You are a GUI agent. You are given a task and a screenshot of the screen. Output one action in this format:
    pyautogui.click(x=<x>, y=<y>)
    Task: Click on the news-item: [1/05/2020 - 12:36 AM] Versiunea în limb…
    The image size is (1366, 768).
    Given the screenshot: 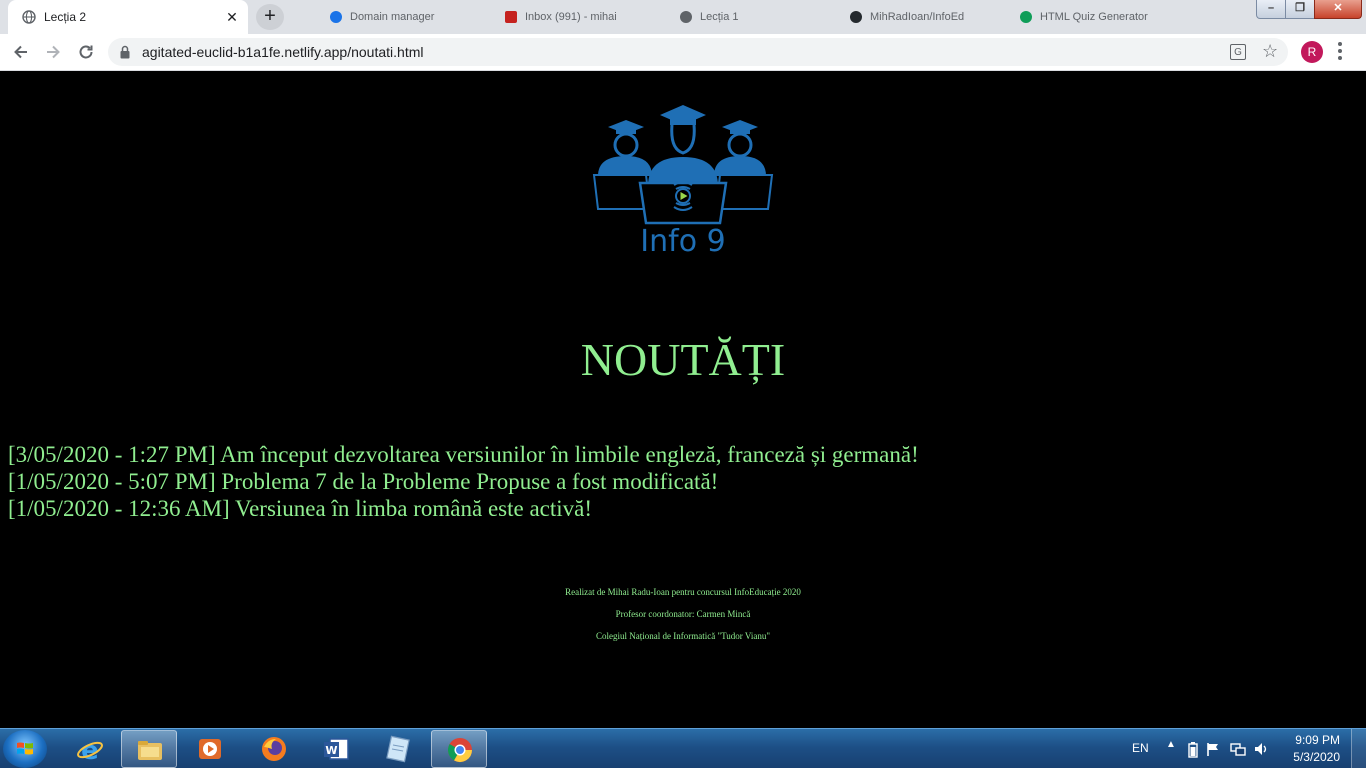 What is the action you would take?
    pyautogui.click(x=300, y=508)
    